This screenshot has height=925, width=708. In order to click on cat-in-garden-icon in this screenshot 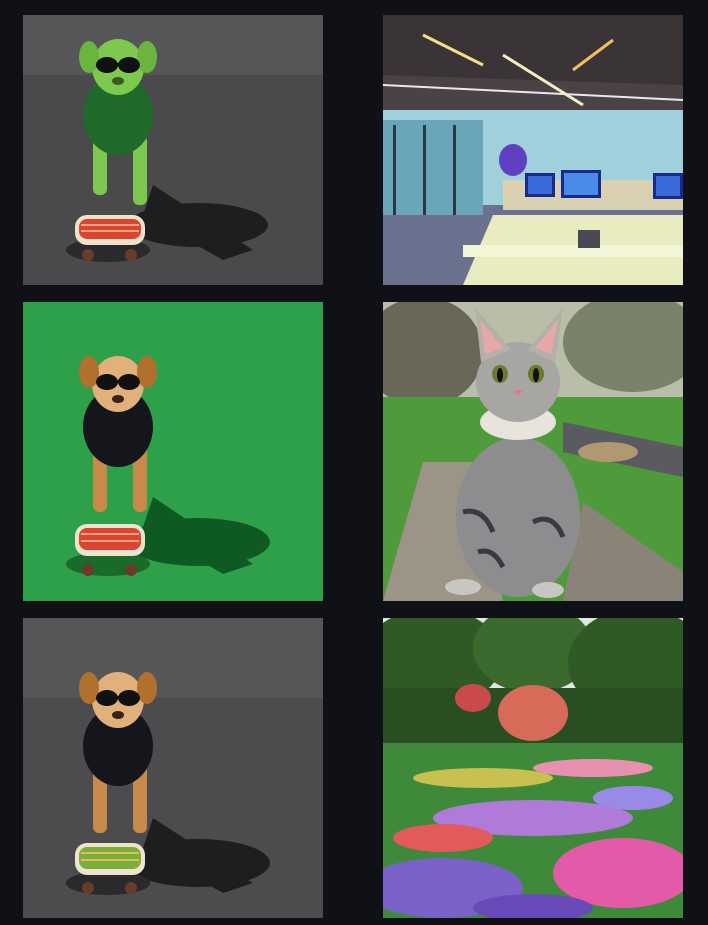, I will do `click(533, 451)`.